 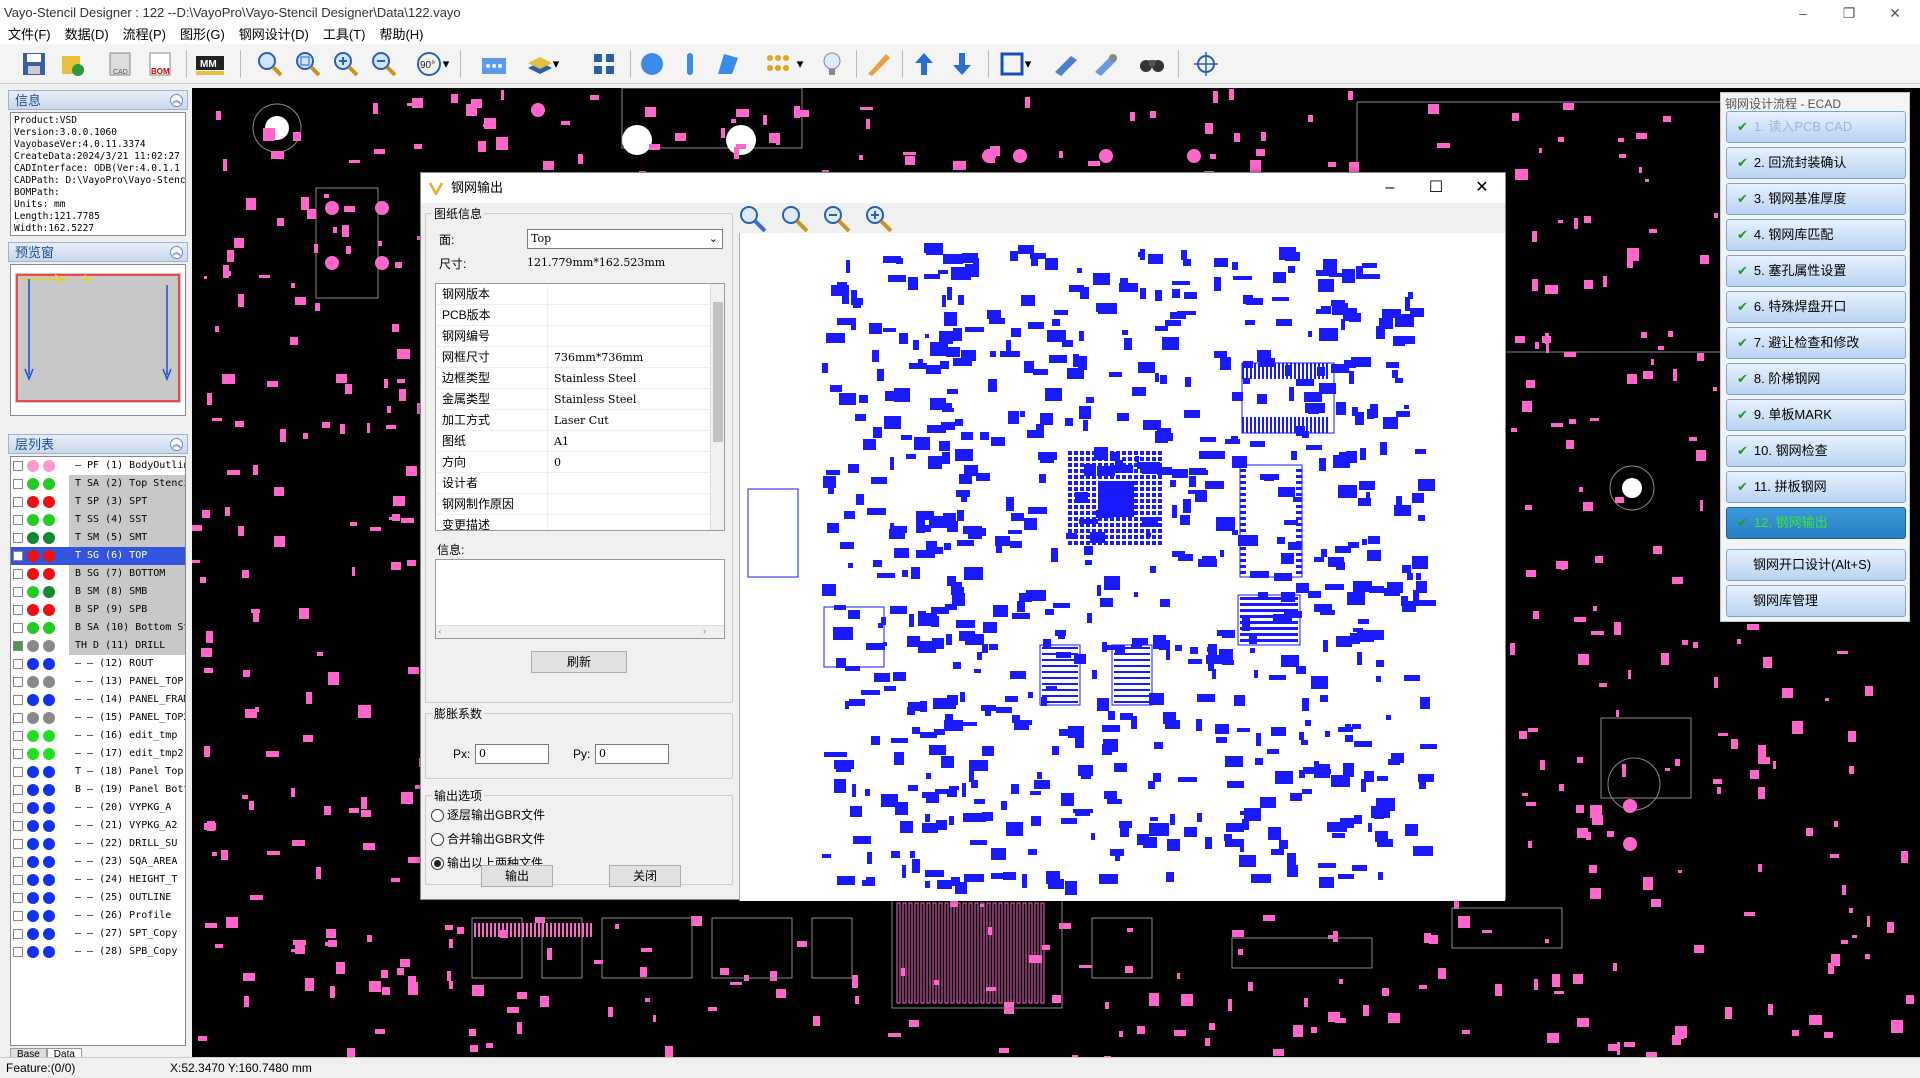 What do you see at coordinates (487, 815) in the screenshot?
I see `radio-layer-gbr: 逐层输出GBR文件` at bounding box center [487, 815].